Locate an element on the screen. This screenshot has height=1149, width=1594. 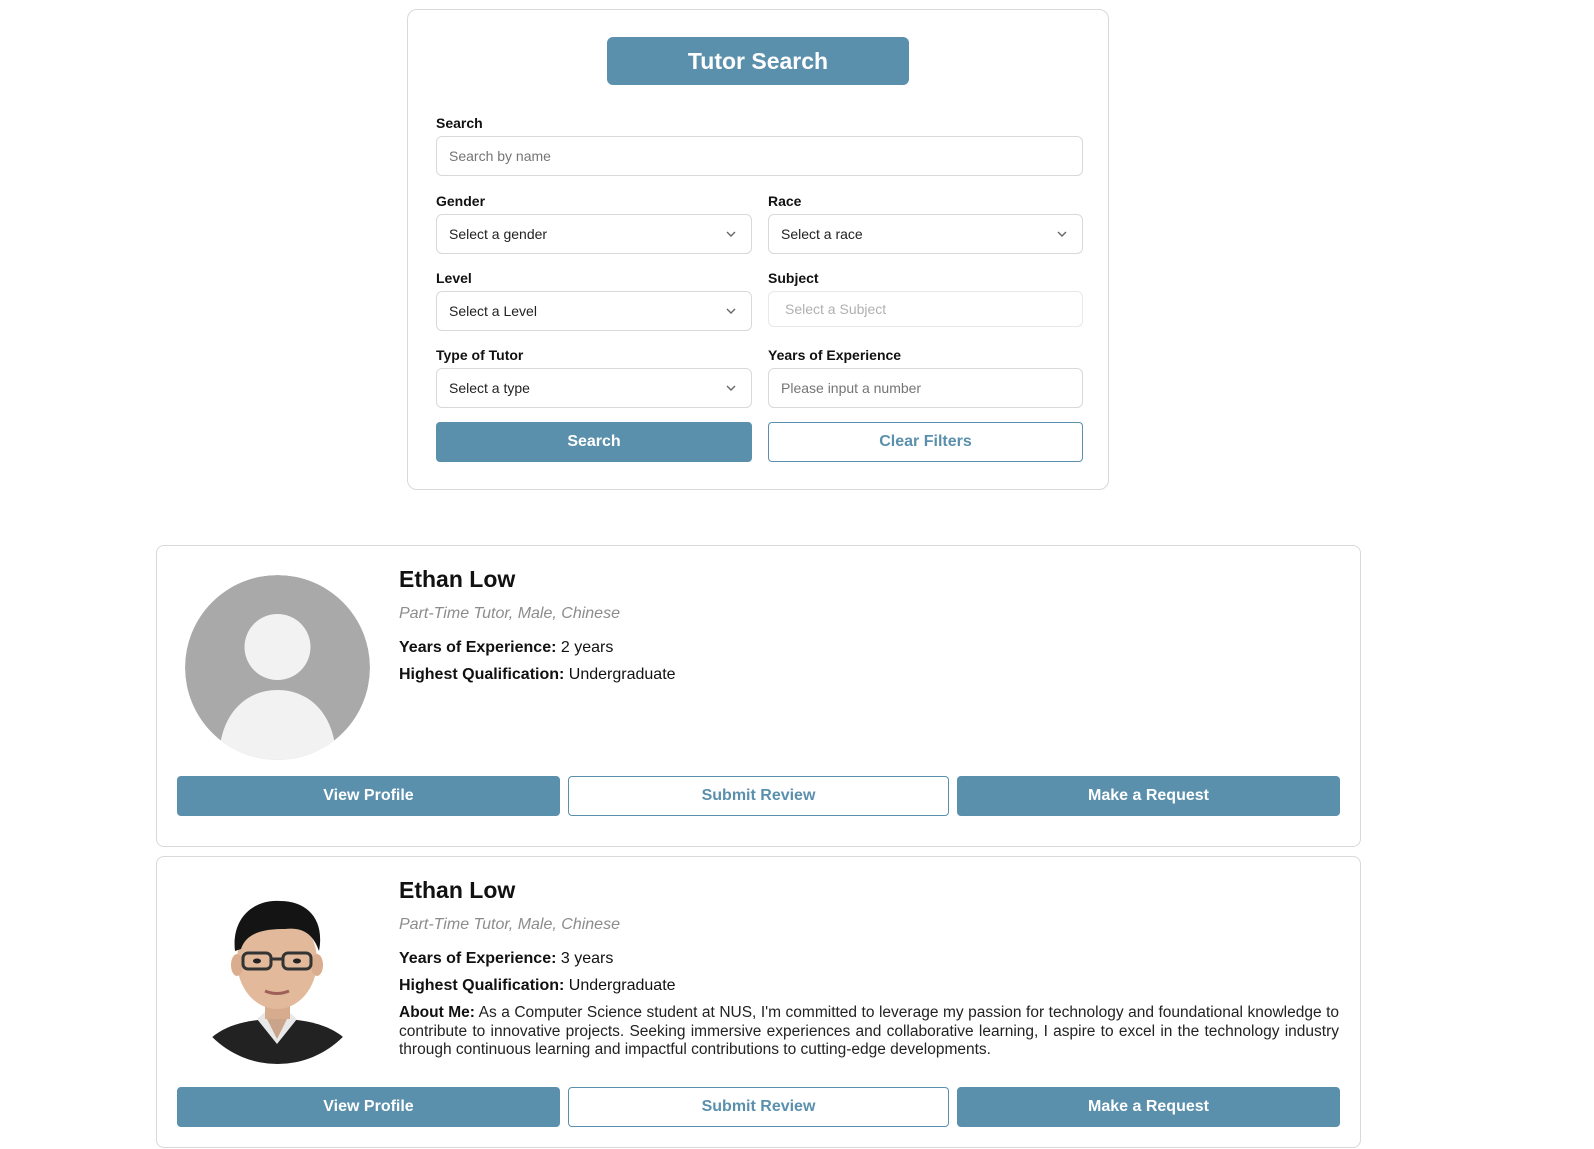
level-select: Select a Level is located at coordinates (594, 311).